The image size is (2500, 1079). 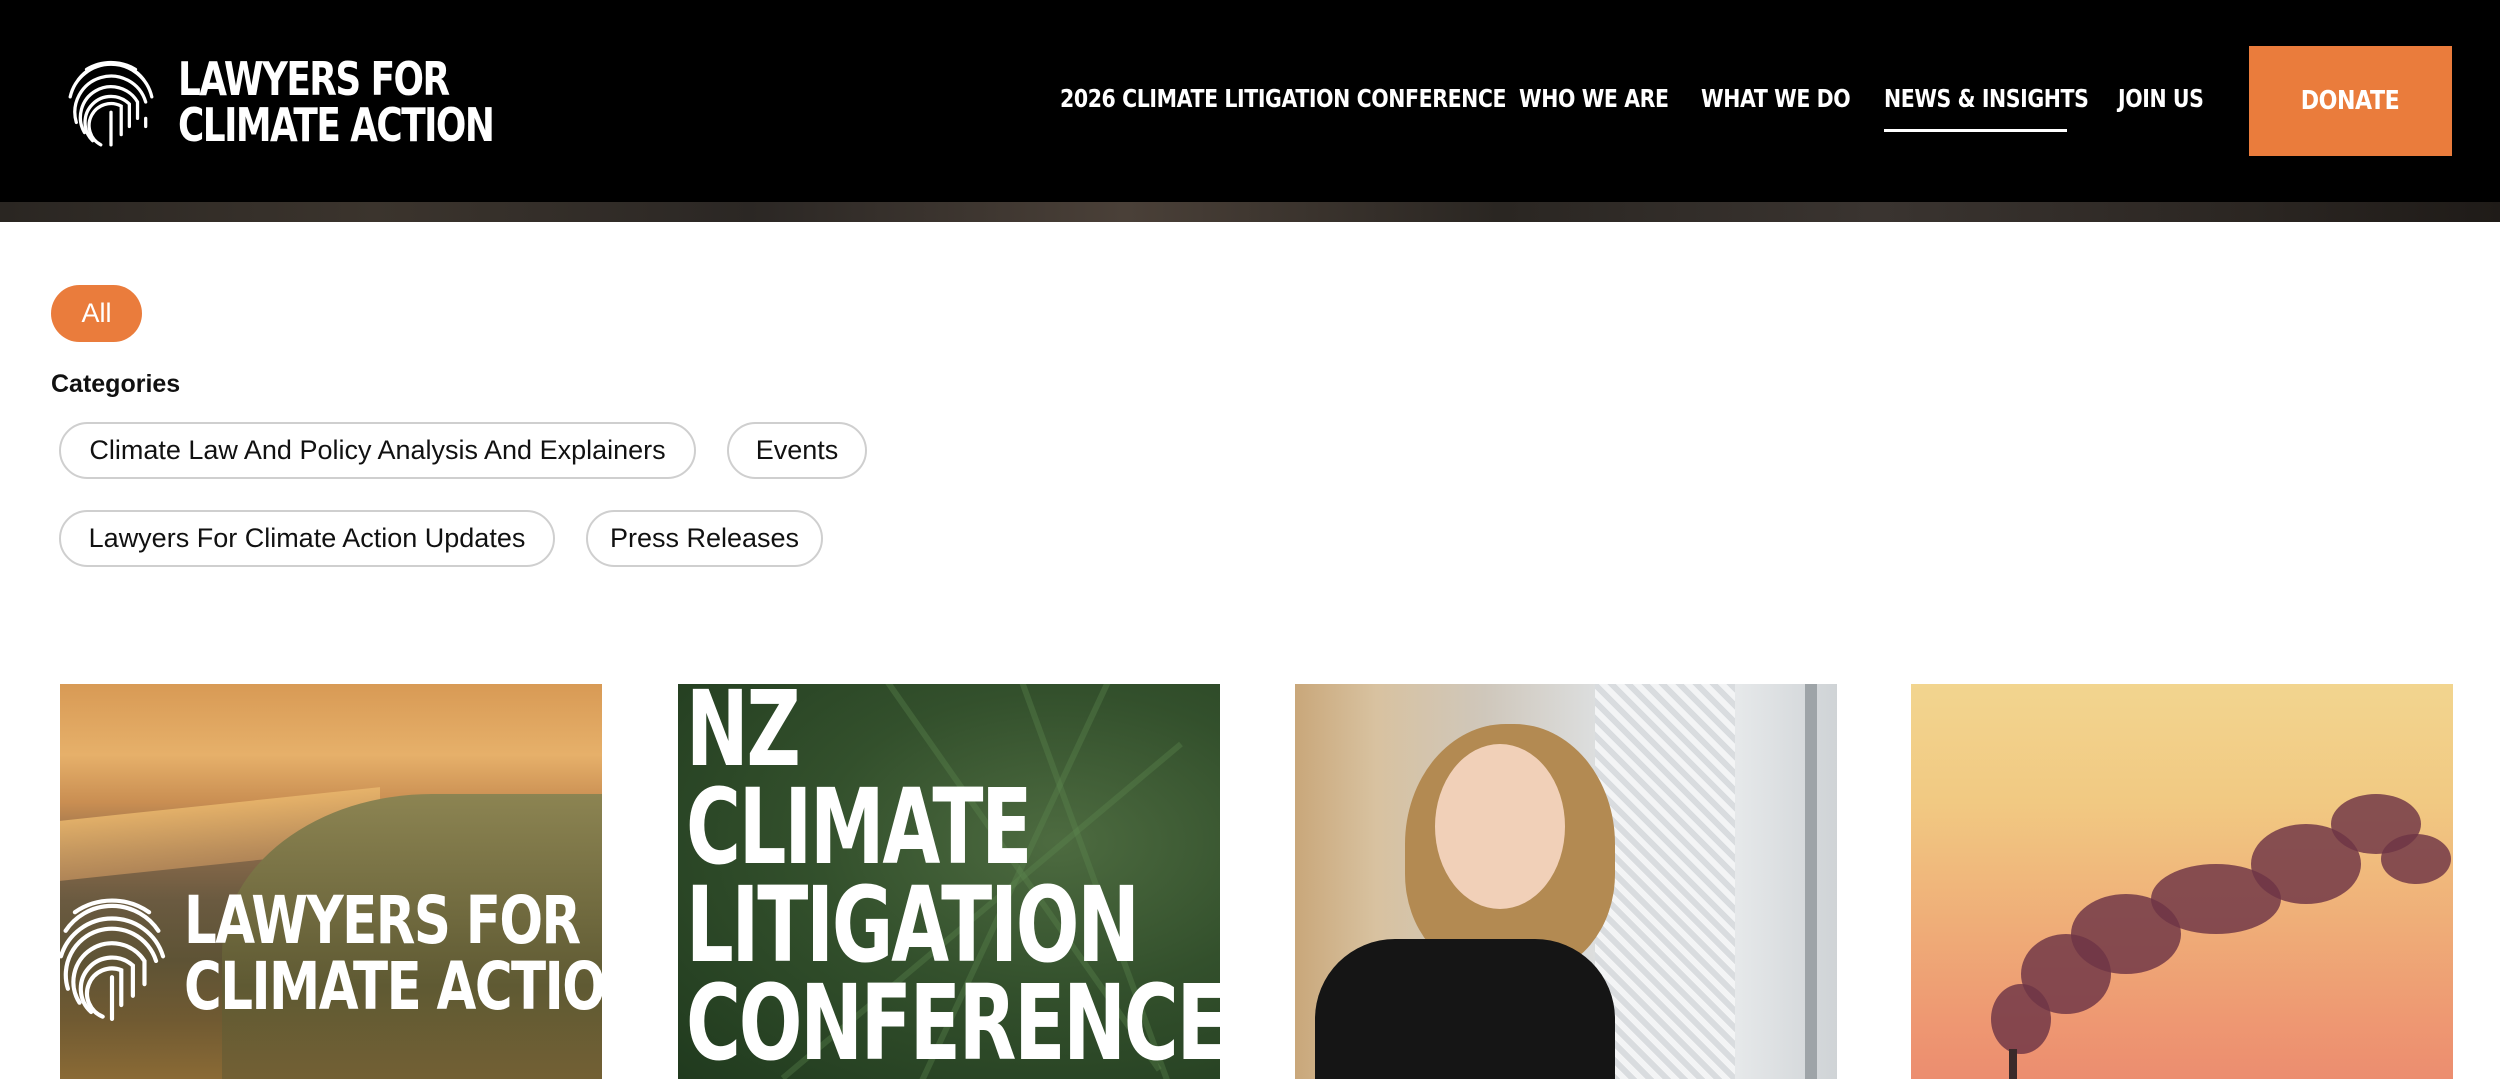 What do you see at coordinates (2013, 1064) in the screenshot?
I see `smokestack` at bounding box center [2013, 1064].